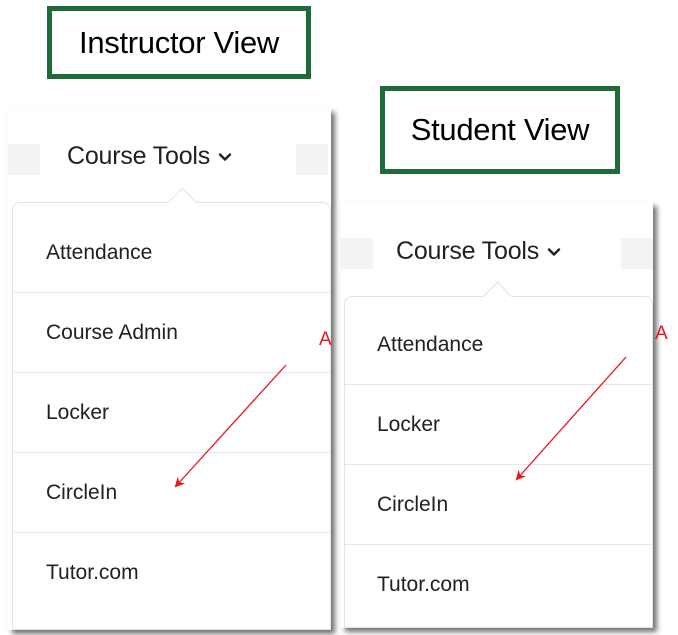 The width and height of the screenshot is (678, 635). Describe the element at coordinates (500, 130) in the screenshot. I see `student-view-label: Student View` at that location.